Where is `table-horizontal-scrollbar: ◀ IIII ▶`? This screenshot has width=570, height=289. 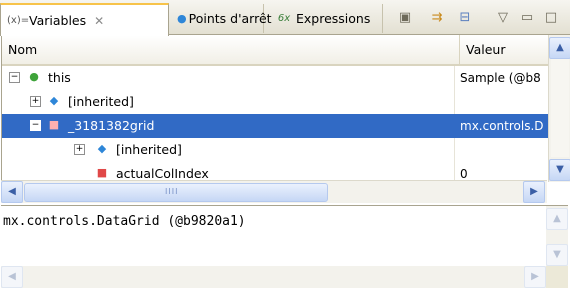
table-horizontal-scrollbar: ◀ IIII ▶ is located at coordinates (274, 191).